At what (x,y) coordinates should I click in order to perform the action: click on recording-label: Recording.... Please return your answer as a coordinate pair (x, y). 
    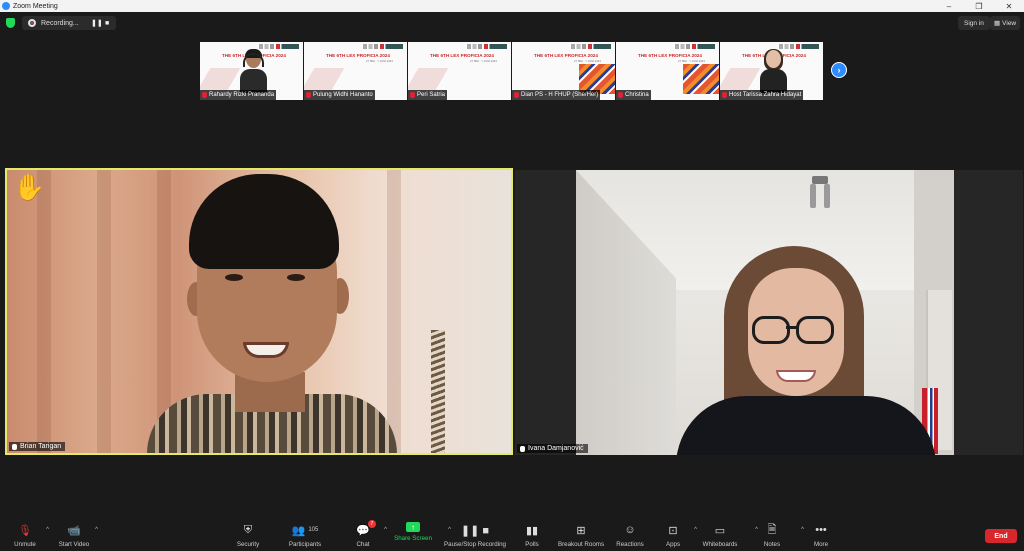
    Looking at the image, I should click on (60, 23).